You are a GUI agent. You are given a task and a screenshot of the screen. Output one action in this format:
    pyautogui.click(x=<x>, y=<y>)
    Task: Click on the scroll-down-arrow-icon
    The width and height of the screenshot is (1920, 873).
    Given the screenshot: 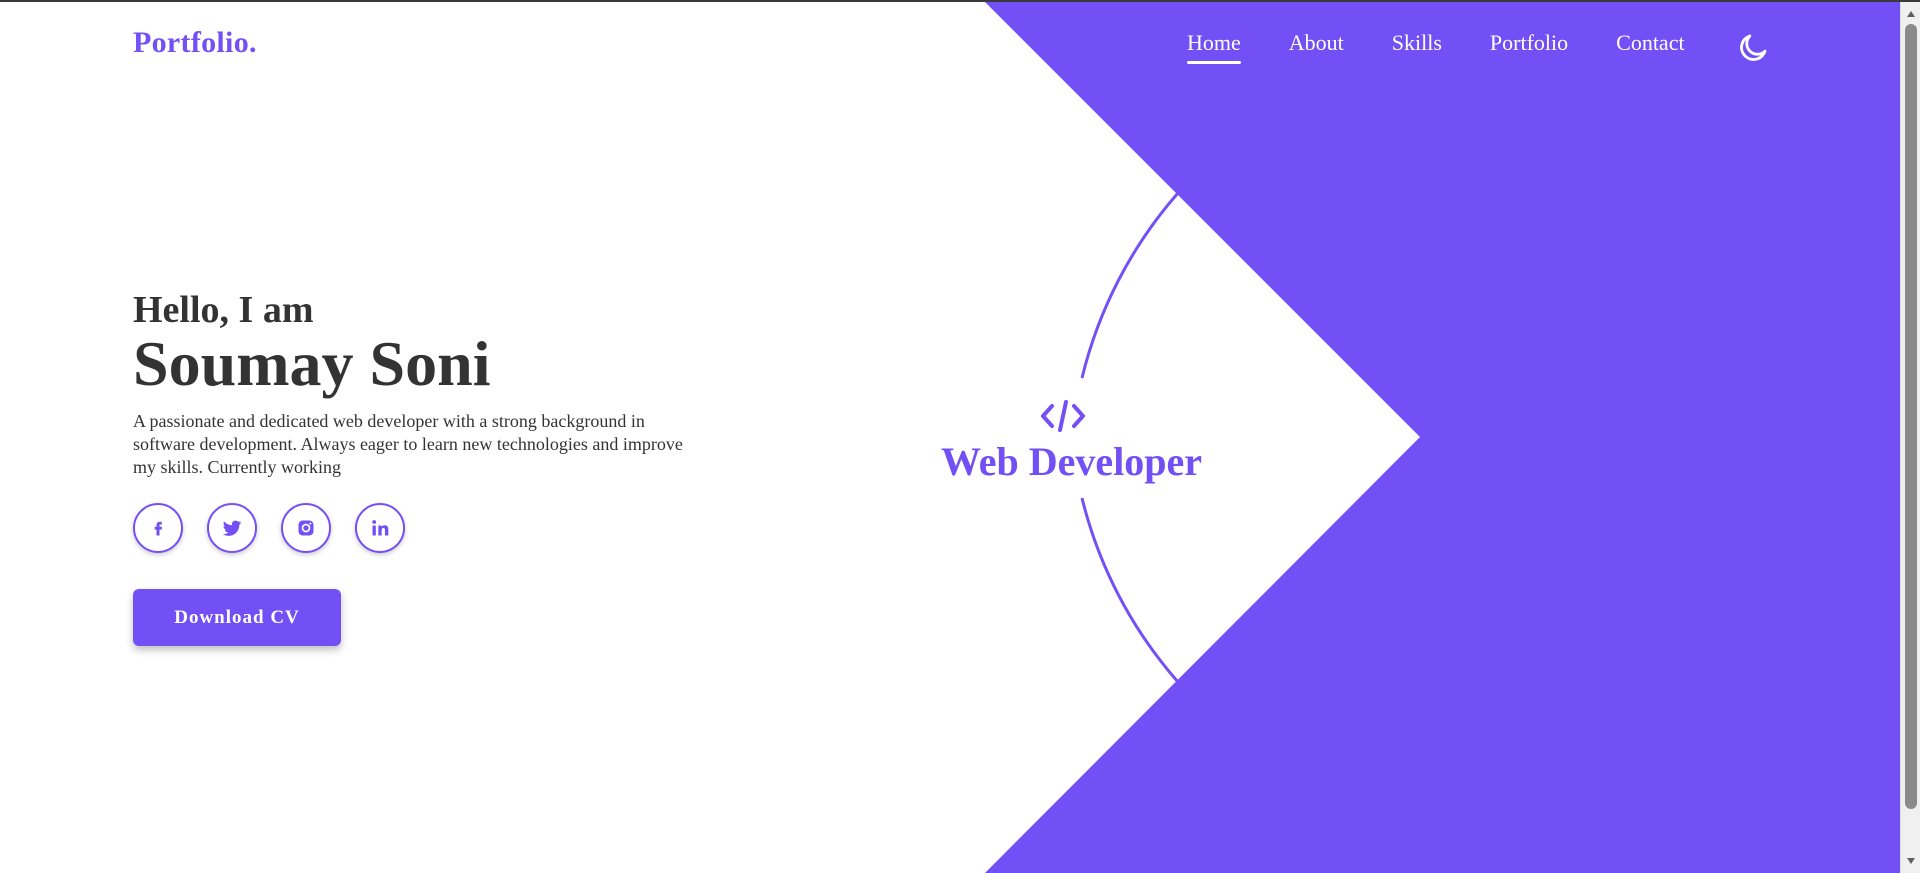 What is the action you would take?
    pyautogui.click(x=1910, y=861)
    